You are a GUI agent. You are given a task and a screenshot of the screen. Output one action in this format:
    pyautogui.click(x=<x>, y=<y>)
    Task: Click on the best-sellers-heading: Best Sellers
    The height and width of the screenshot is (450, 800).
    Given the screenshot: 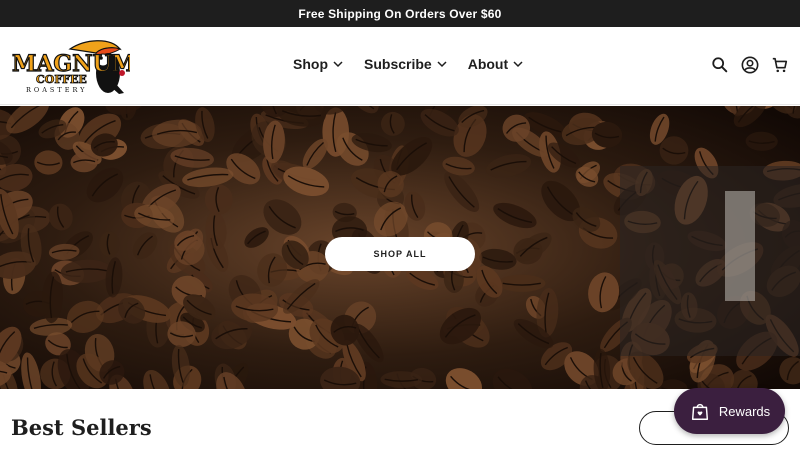 What is the action you would take?
    pyautogui.click(x=81, y=427)
    